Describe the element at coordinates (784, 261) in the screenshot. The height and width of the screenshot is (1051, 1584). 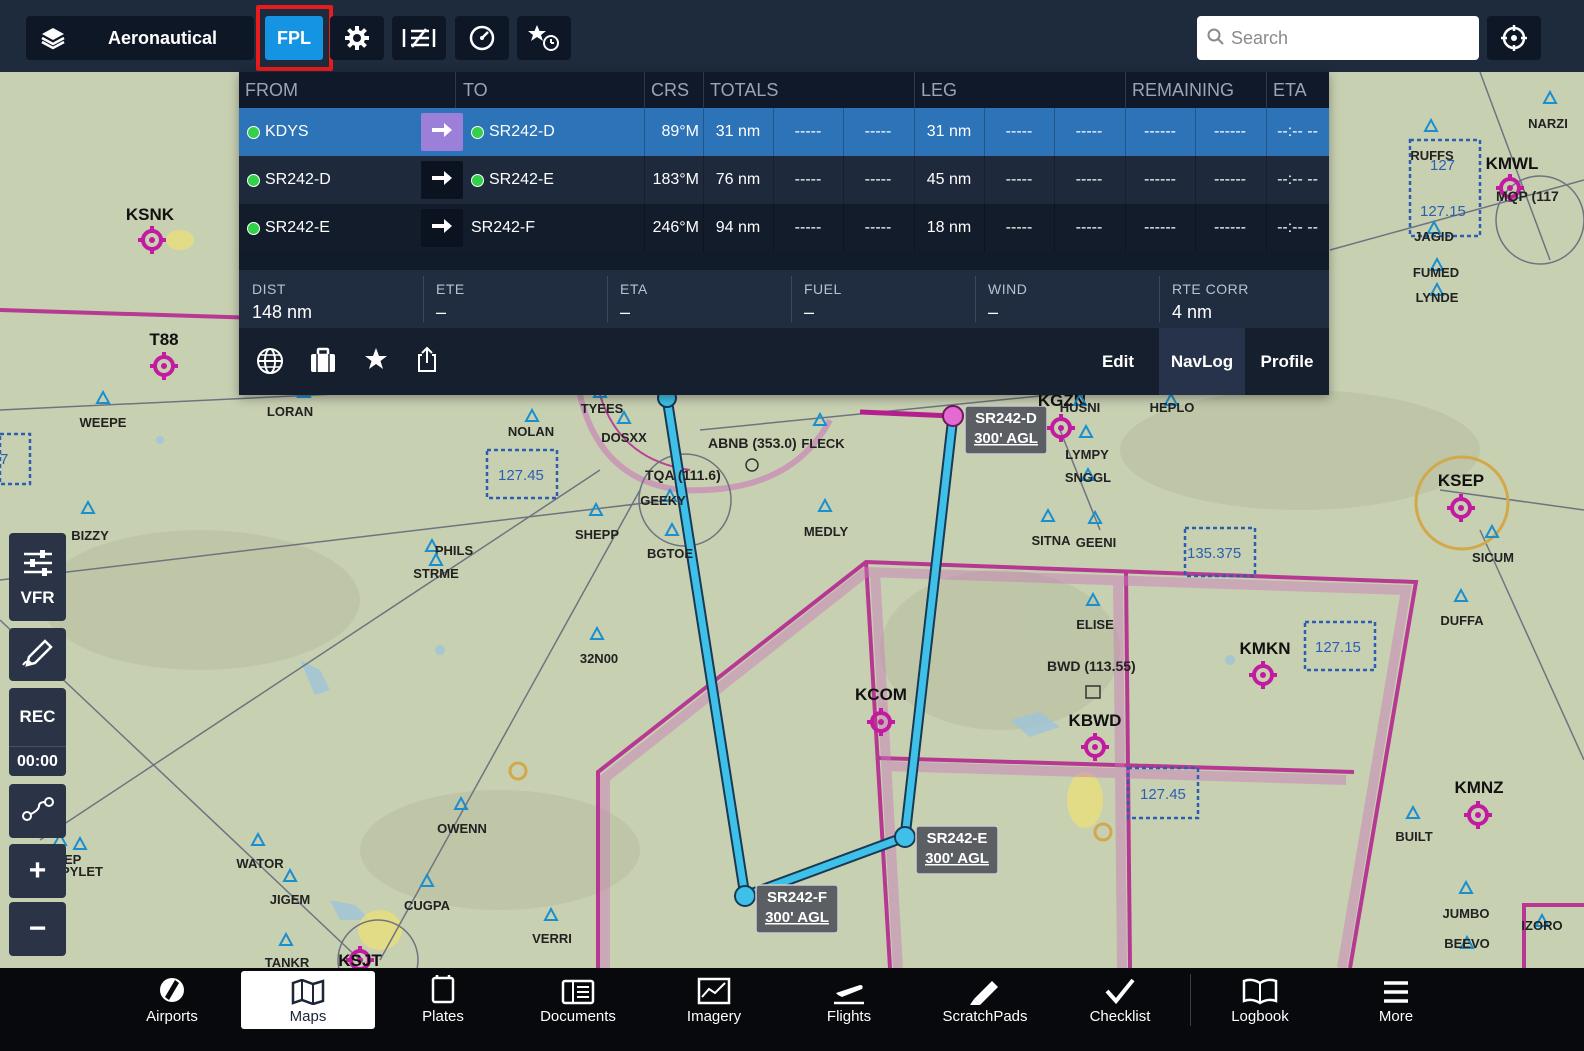
I see `table-row-partial` at that location.